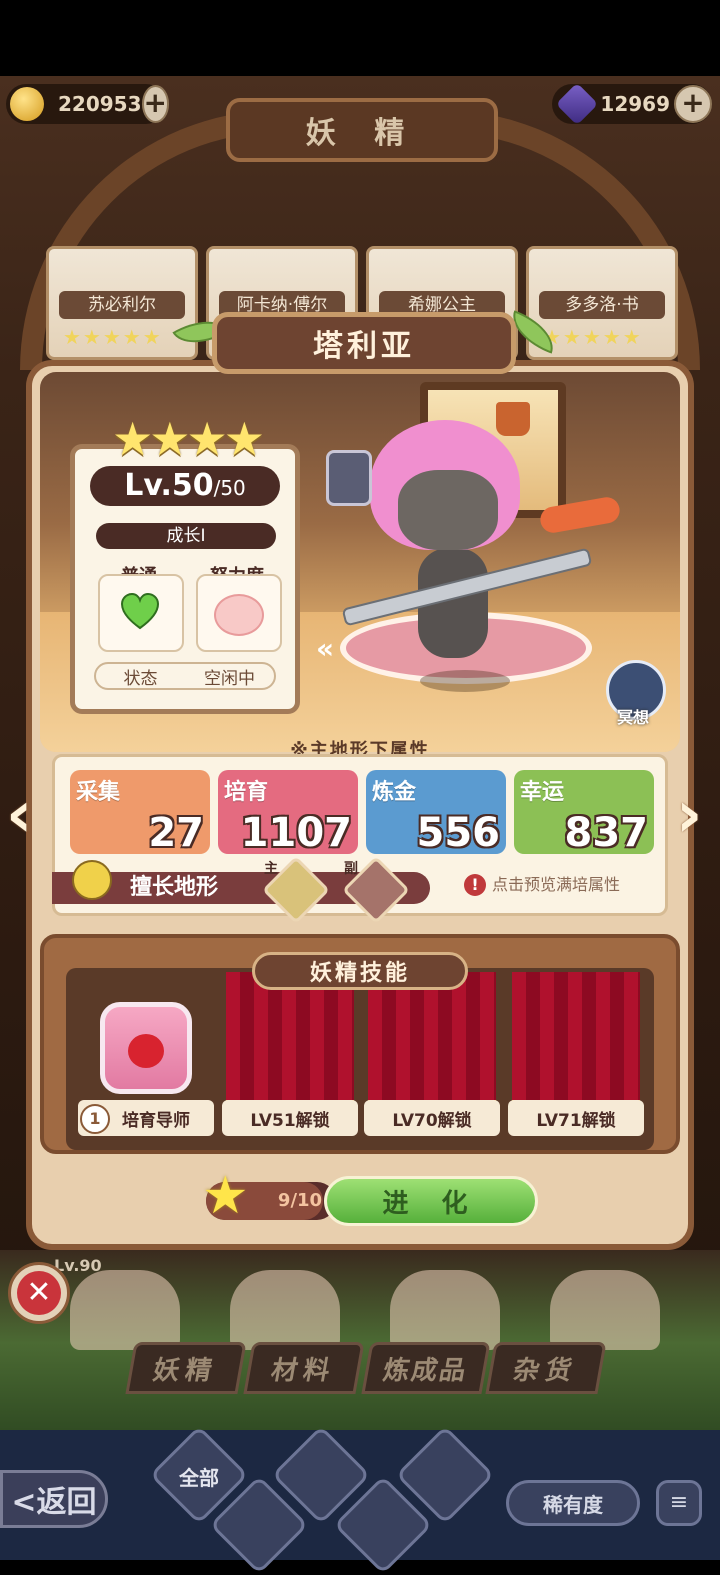 This screenshot has height=1575, width=720. Describe the element at coordinates (576, 1118) in the screenshot. I see `skill-label: LV71解锁` at that location.